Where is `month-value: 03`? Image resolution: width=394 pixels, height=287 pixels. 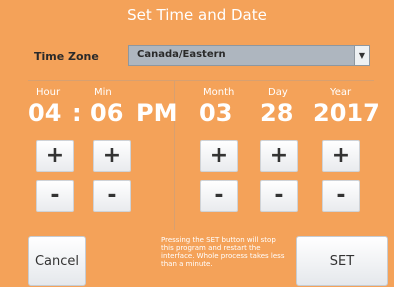
month-value: 03 is located at coordinates (216, 113).